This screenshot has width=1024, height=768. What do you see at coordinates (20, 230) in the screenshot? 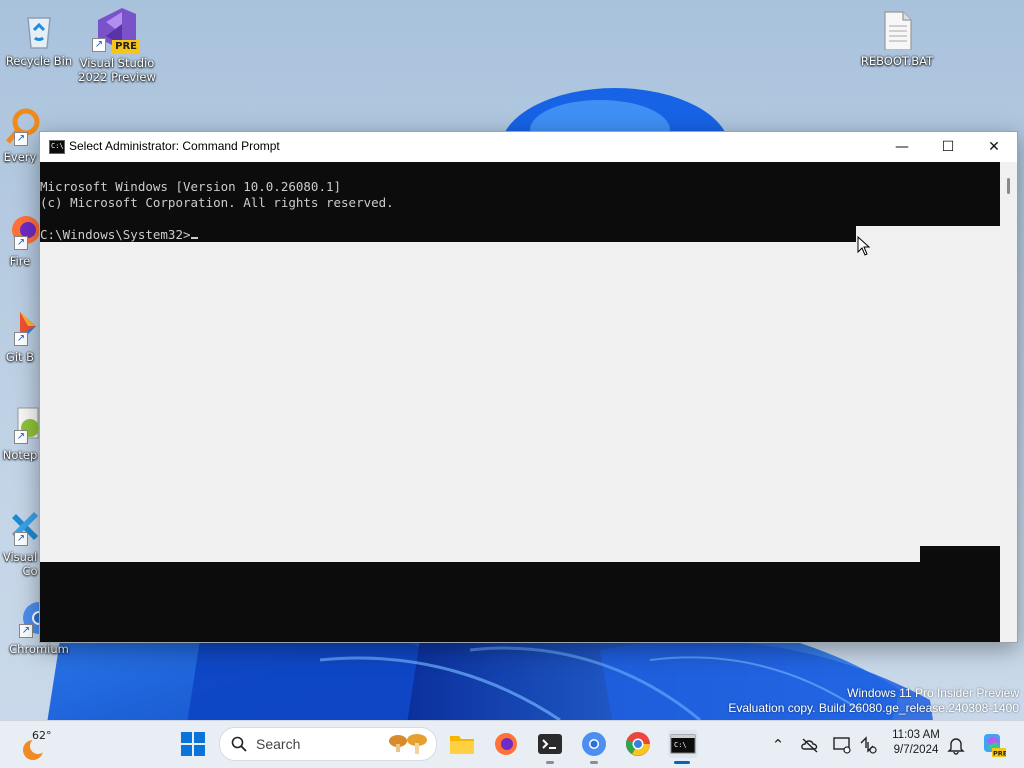
I see `firefox-icon: ↗` at bounding box center [20, 230].